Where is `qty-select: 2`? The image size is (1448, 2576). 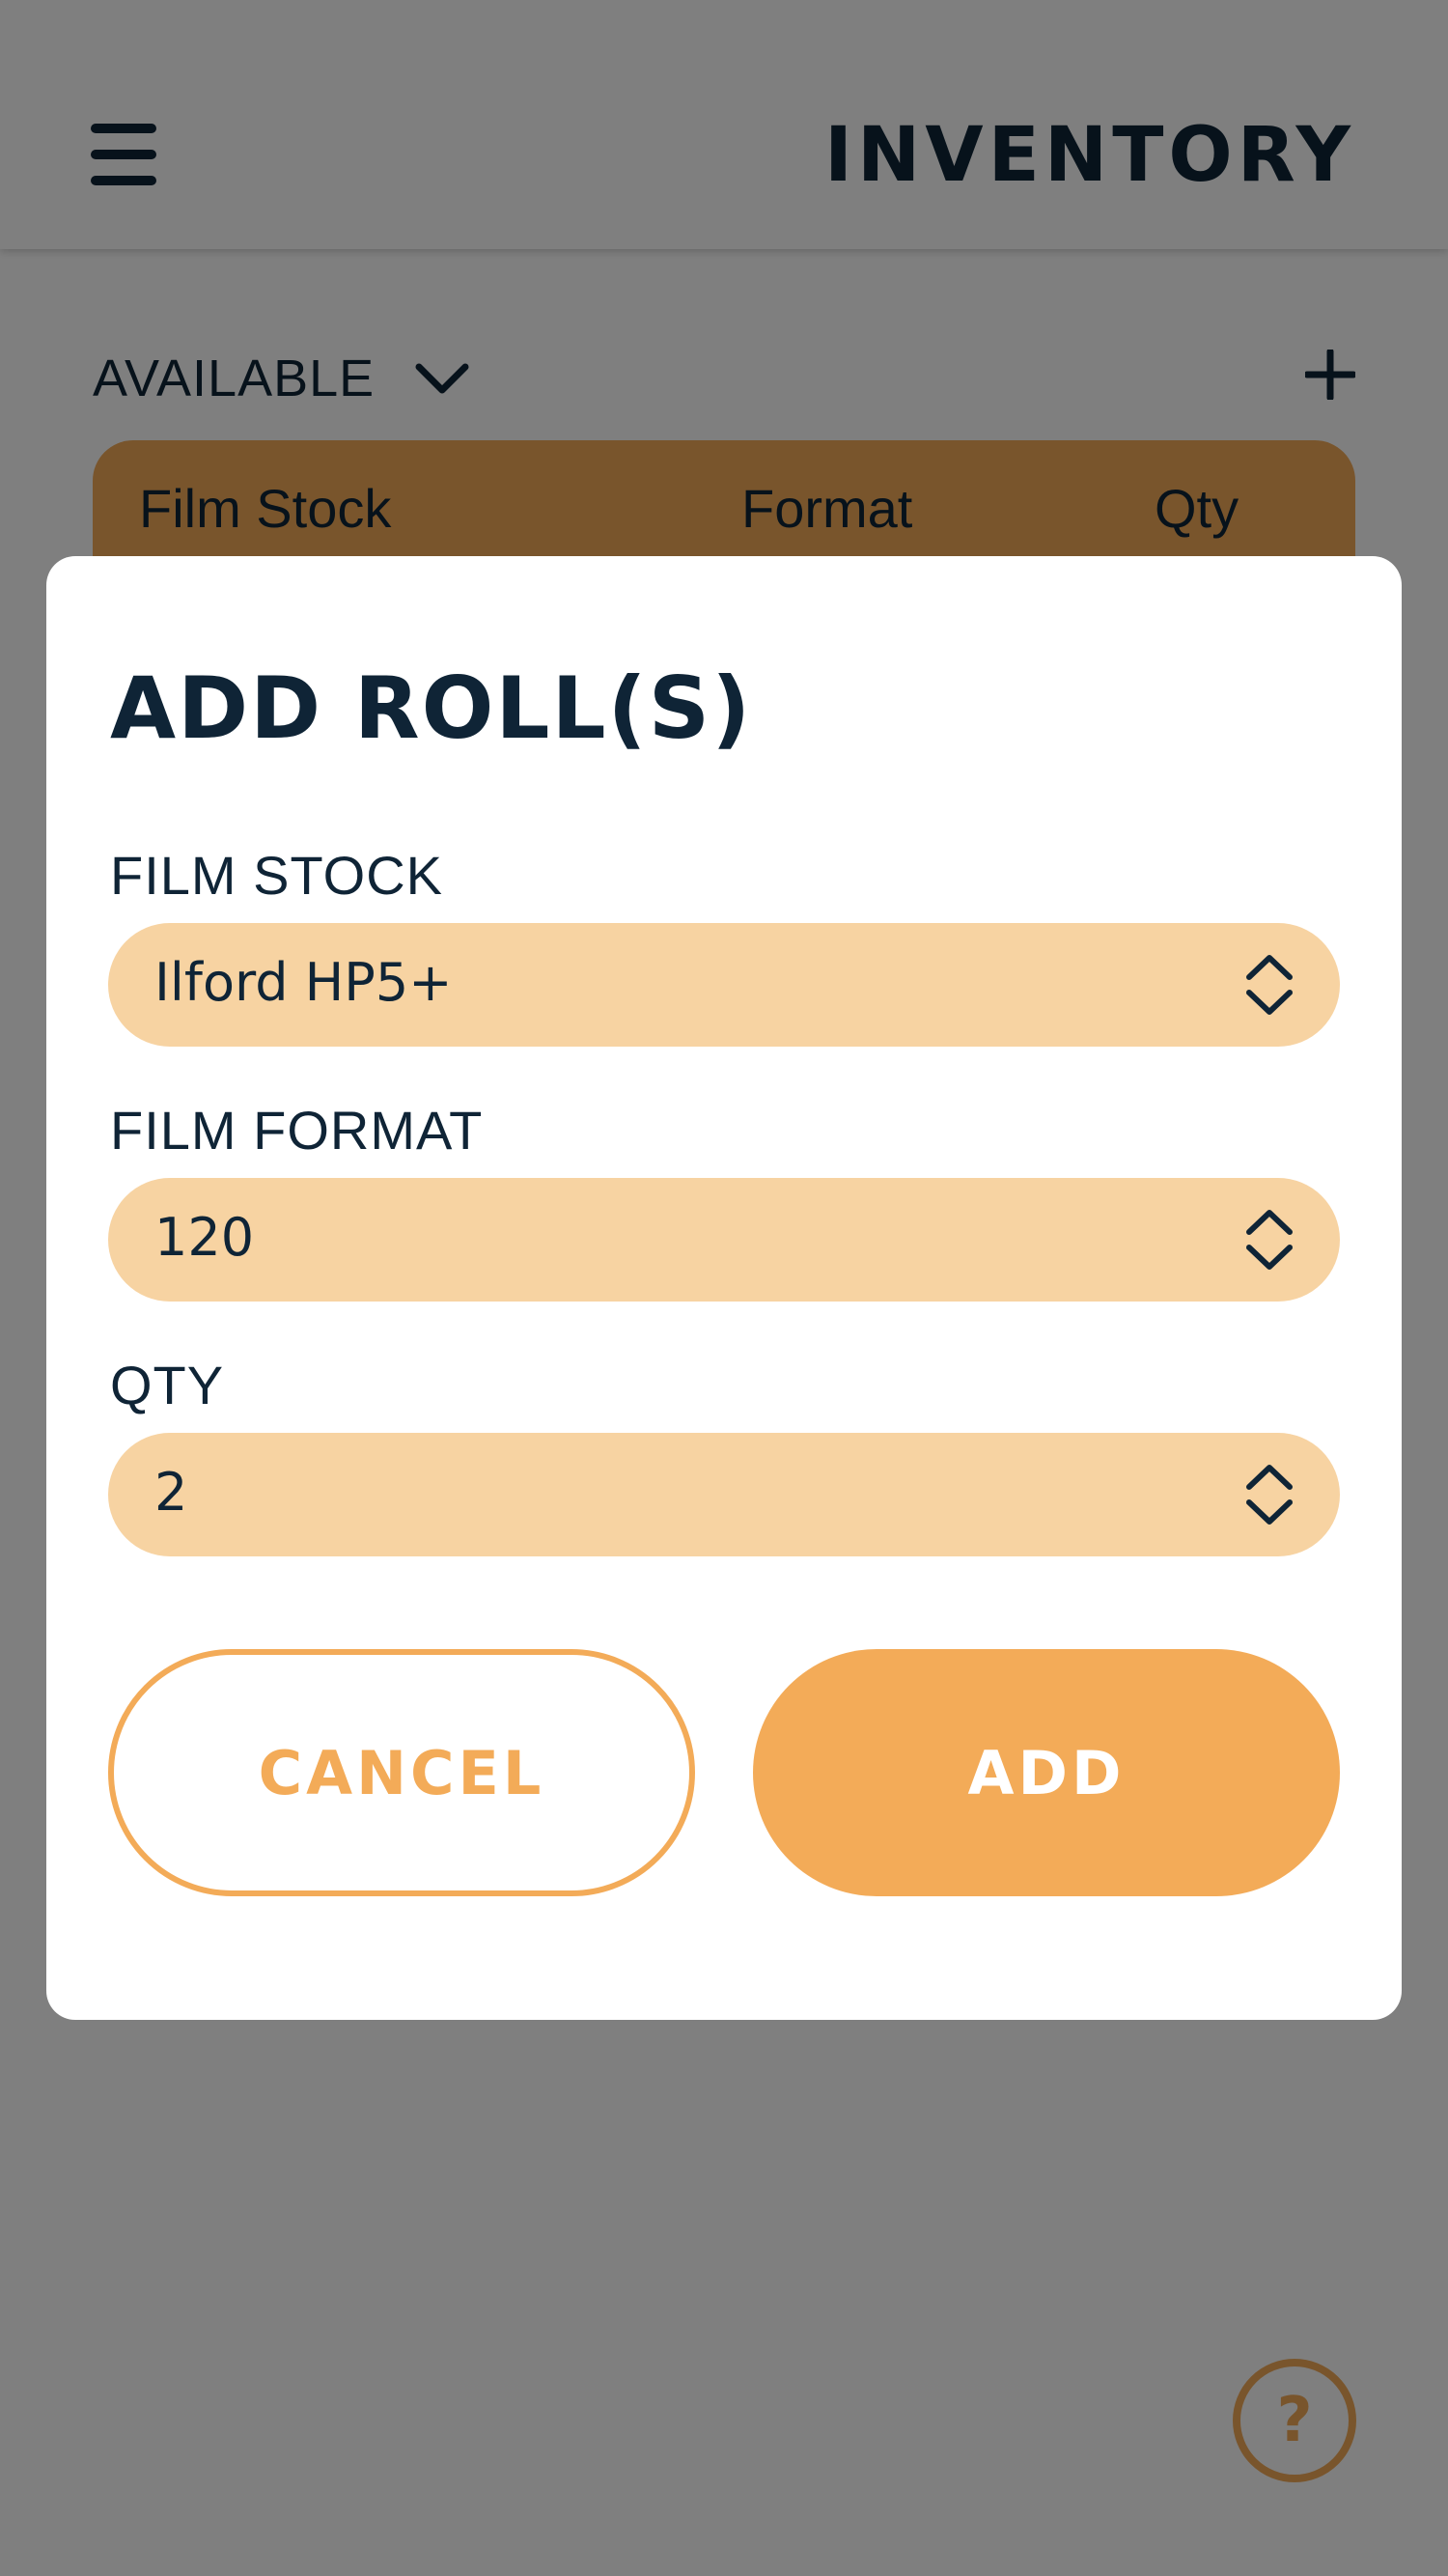
qty-select: 2 is located at coordinates (724, 1495).